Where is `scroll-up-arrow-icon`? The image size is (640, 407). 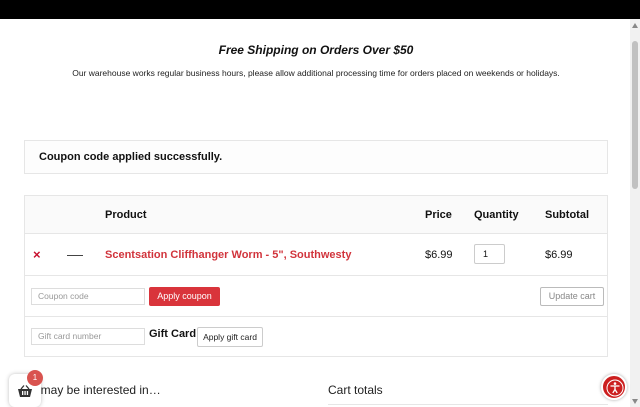
scroll-up-arrow-icon is located at coordinates (635, 25).